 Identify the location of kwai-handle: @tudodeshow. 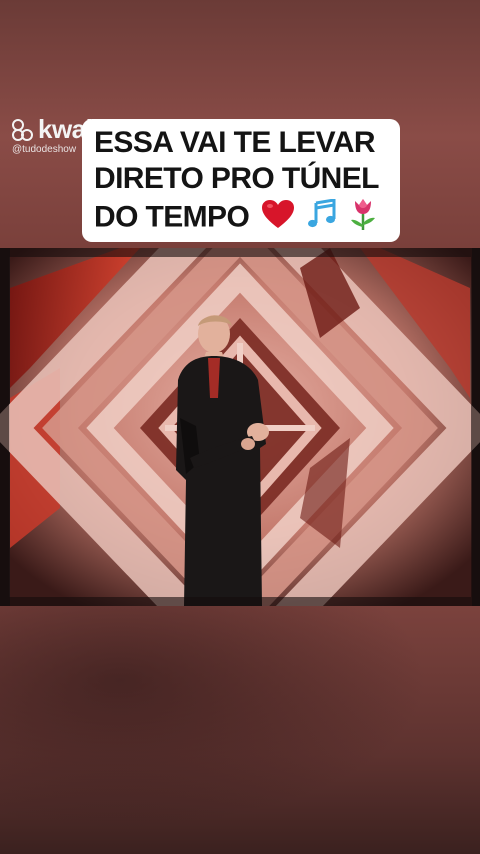
(44, 149).